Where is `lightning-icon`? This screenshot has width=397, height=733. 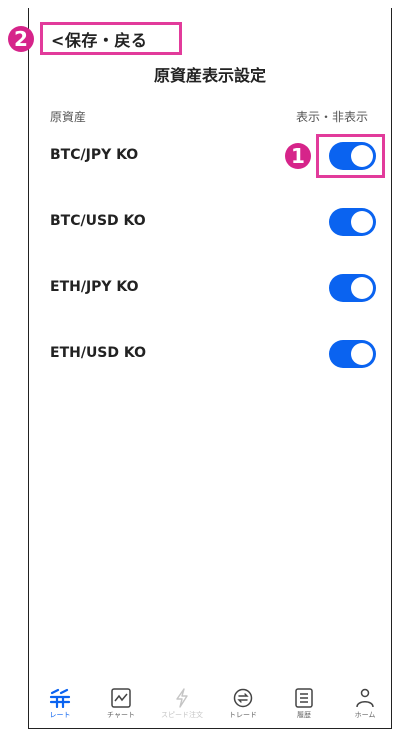
lightning-icon is located at coordinates (182, 698).